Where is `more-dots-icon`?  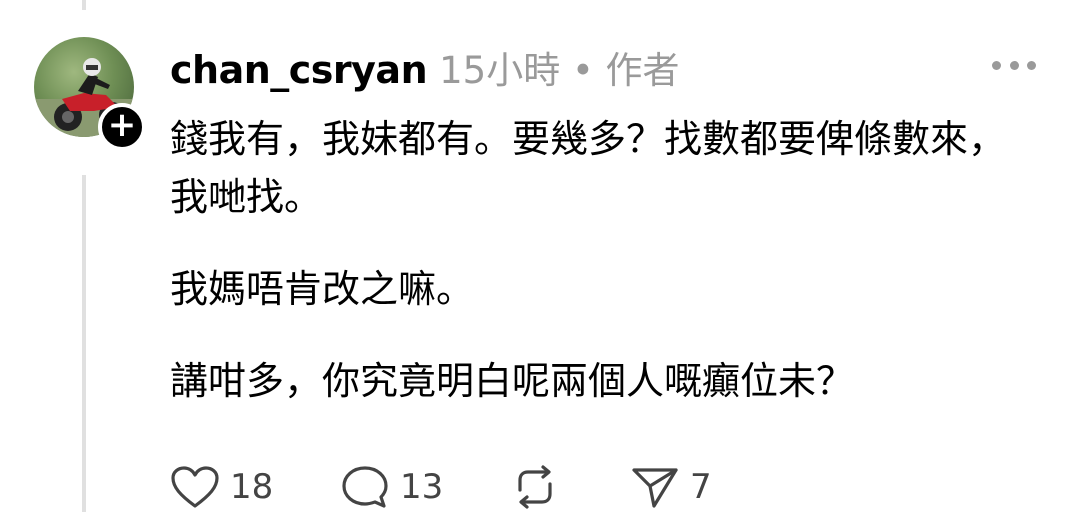 more-dots-icon is located at coordinates (1014, 65).